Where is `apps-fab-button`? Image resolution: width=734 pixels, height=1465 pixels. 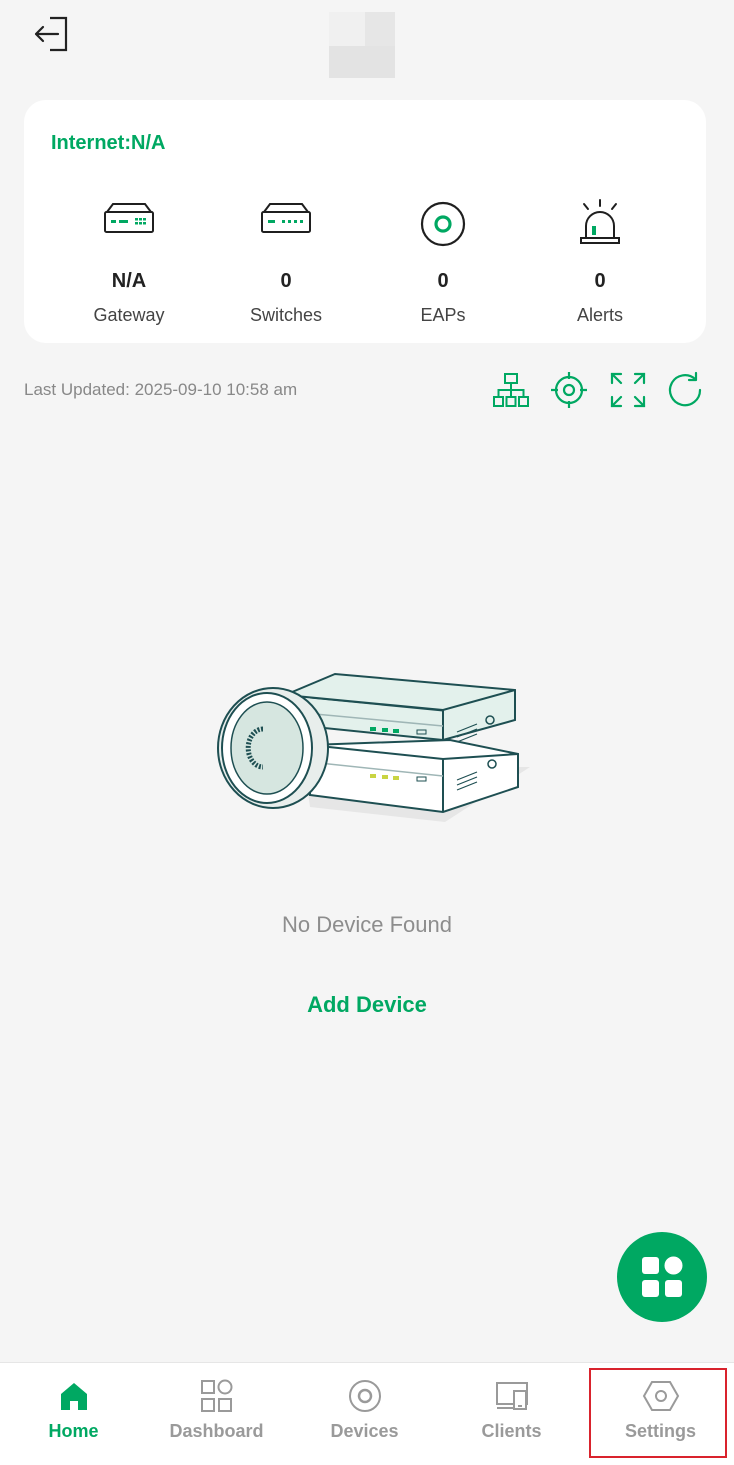 apps-fab-button is located at coordinates (662, 1277).